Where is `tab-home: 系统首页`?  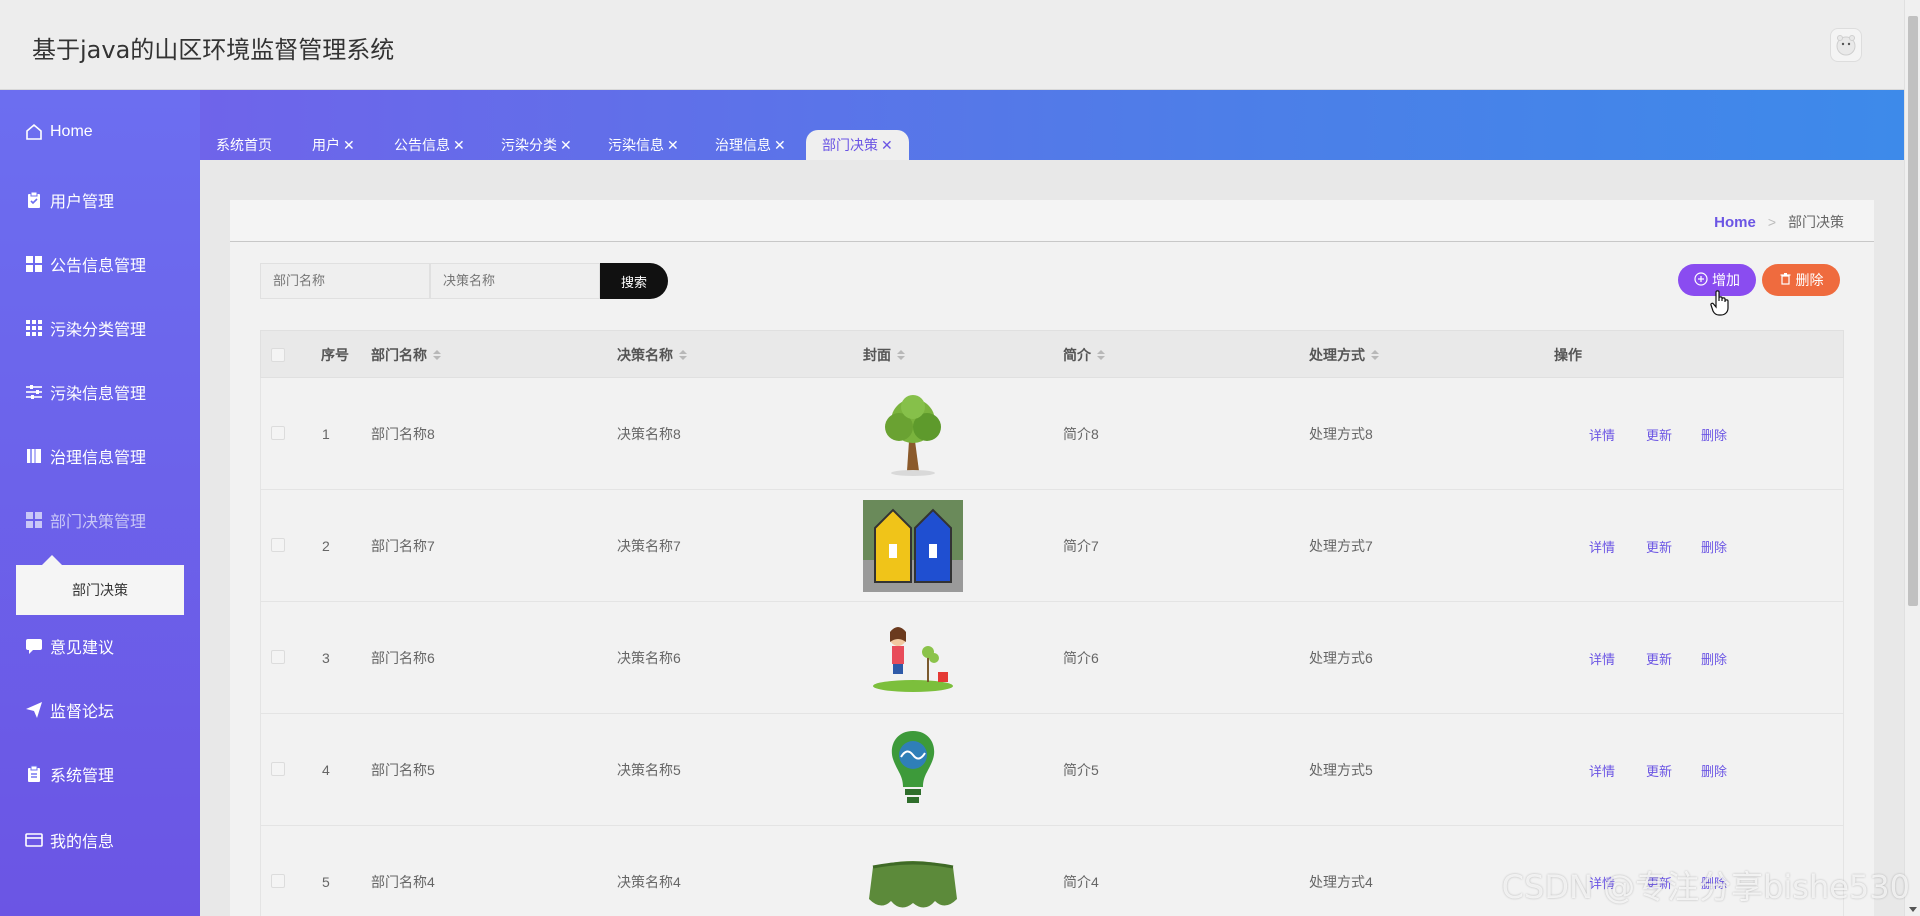 tab-home: 系统首页 is located at coordinates (244, 145).